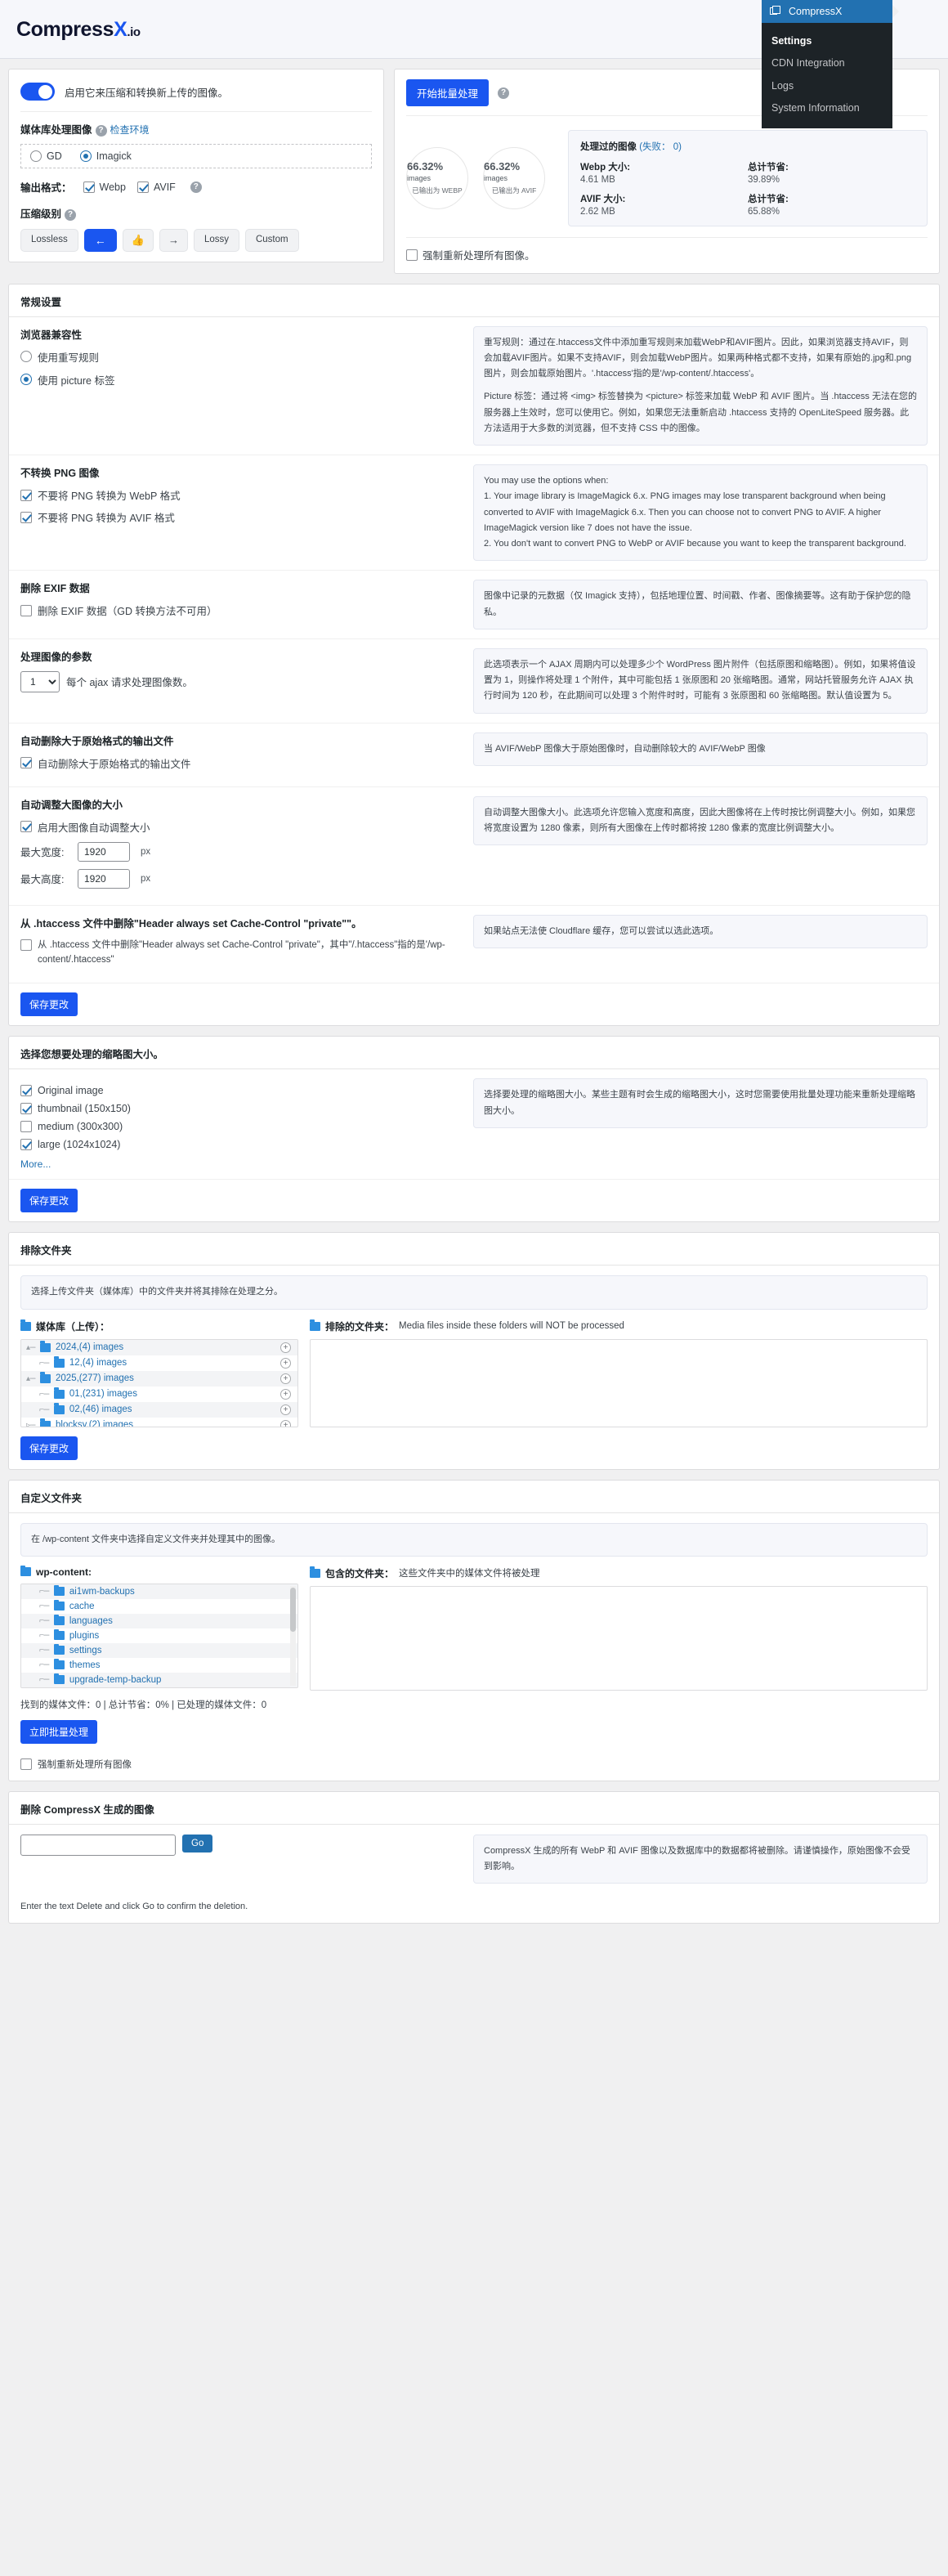  I want to click on tree-row: ⌐--- upgrade-temp-backup, so click(159, 1680).